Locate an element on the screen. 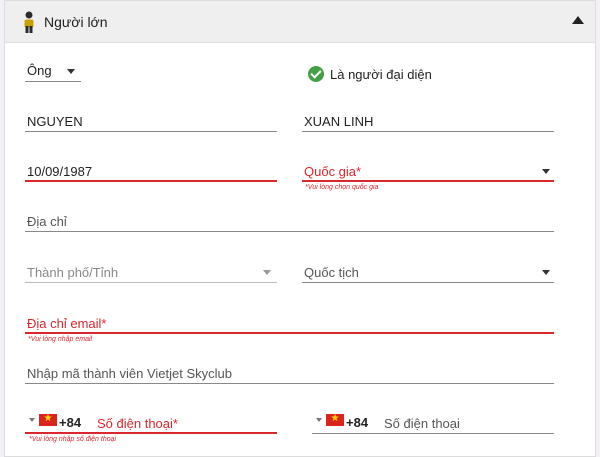 This screenshot has width=600, height=457. email-field: Địa chỉ email* is located at coordinates (289, 322).